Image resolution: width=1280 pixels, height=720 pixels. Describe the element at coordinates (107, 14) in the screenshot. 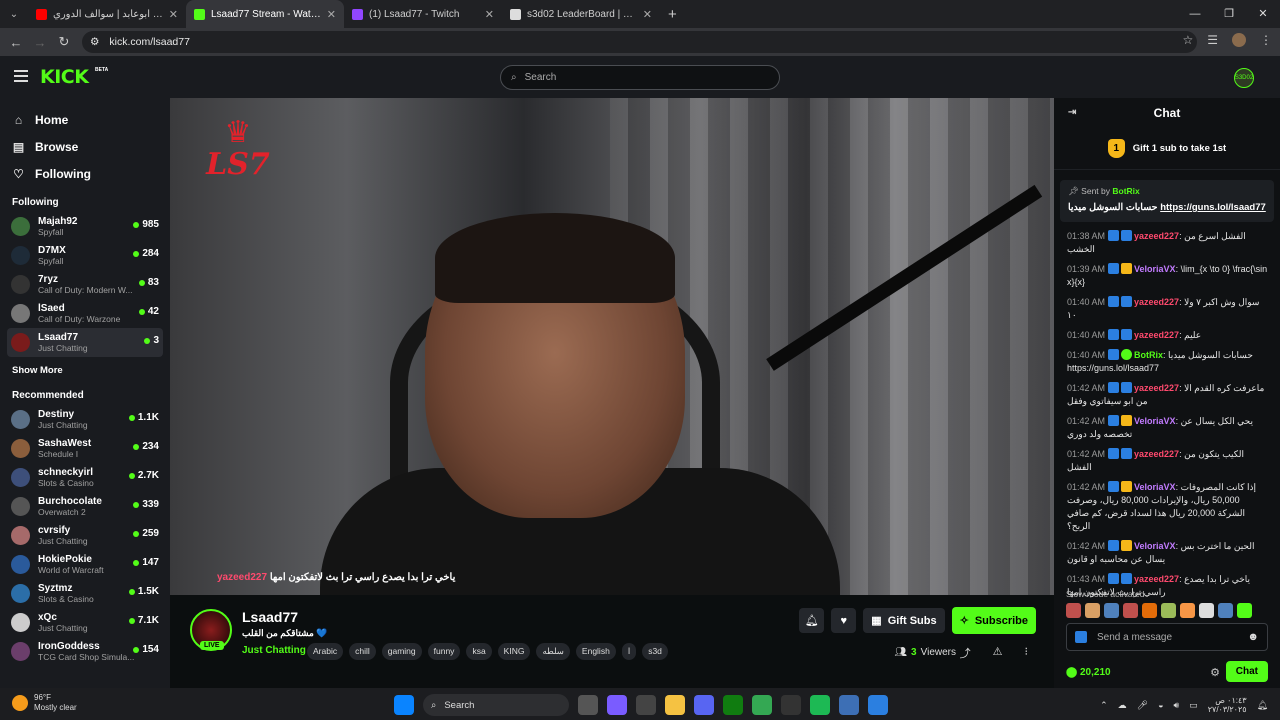

I see `browser-tab-youtube: عشاء مع ابوعابد | سوالف الدوري ✕` at that location.